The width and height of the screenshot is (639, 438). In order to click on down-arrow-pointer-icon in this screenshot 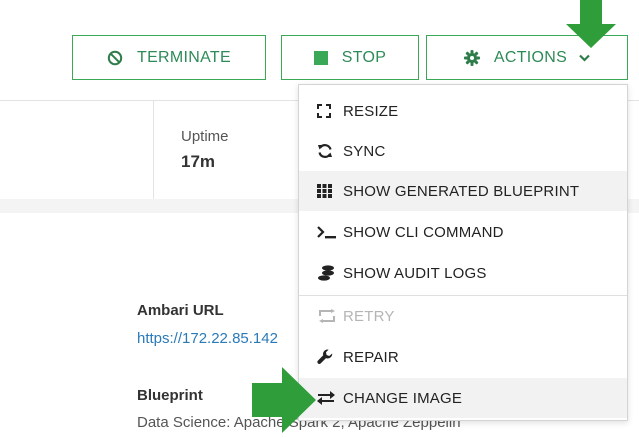, I will do `click(591, 24)`.